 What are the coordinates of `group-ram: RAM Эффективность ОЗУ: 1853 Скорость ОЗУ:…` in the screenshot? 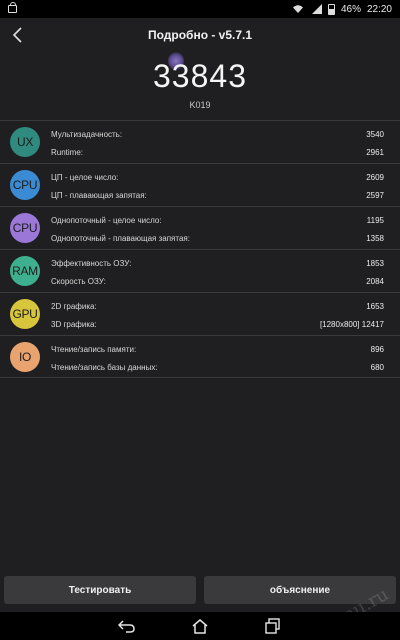 It's located at (200, 270).